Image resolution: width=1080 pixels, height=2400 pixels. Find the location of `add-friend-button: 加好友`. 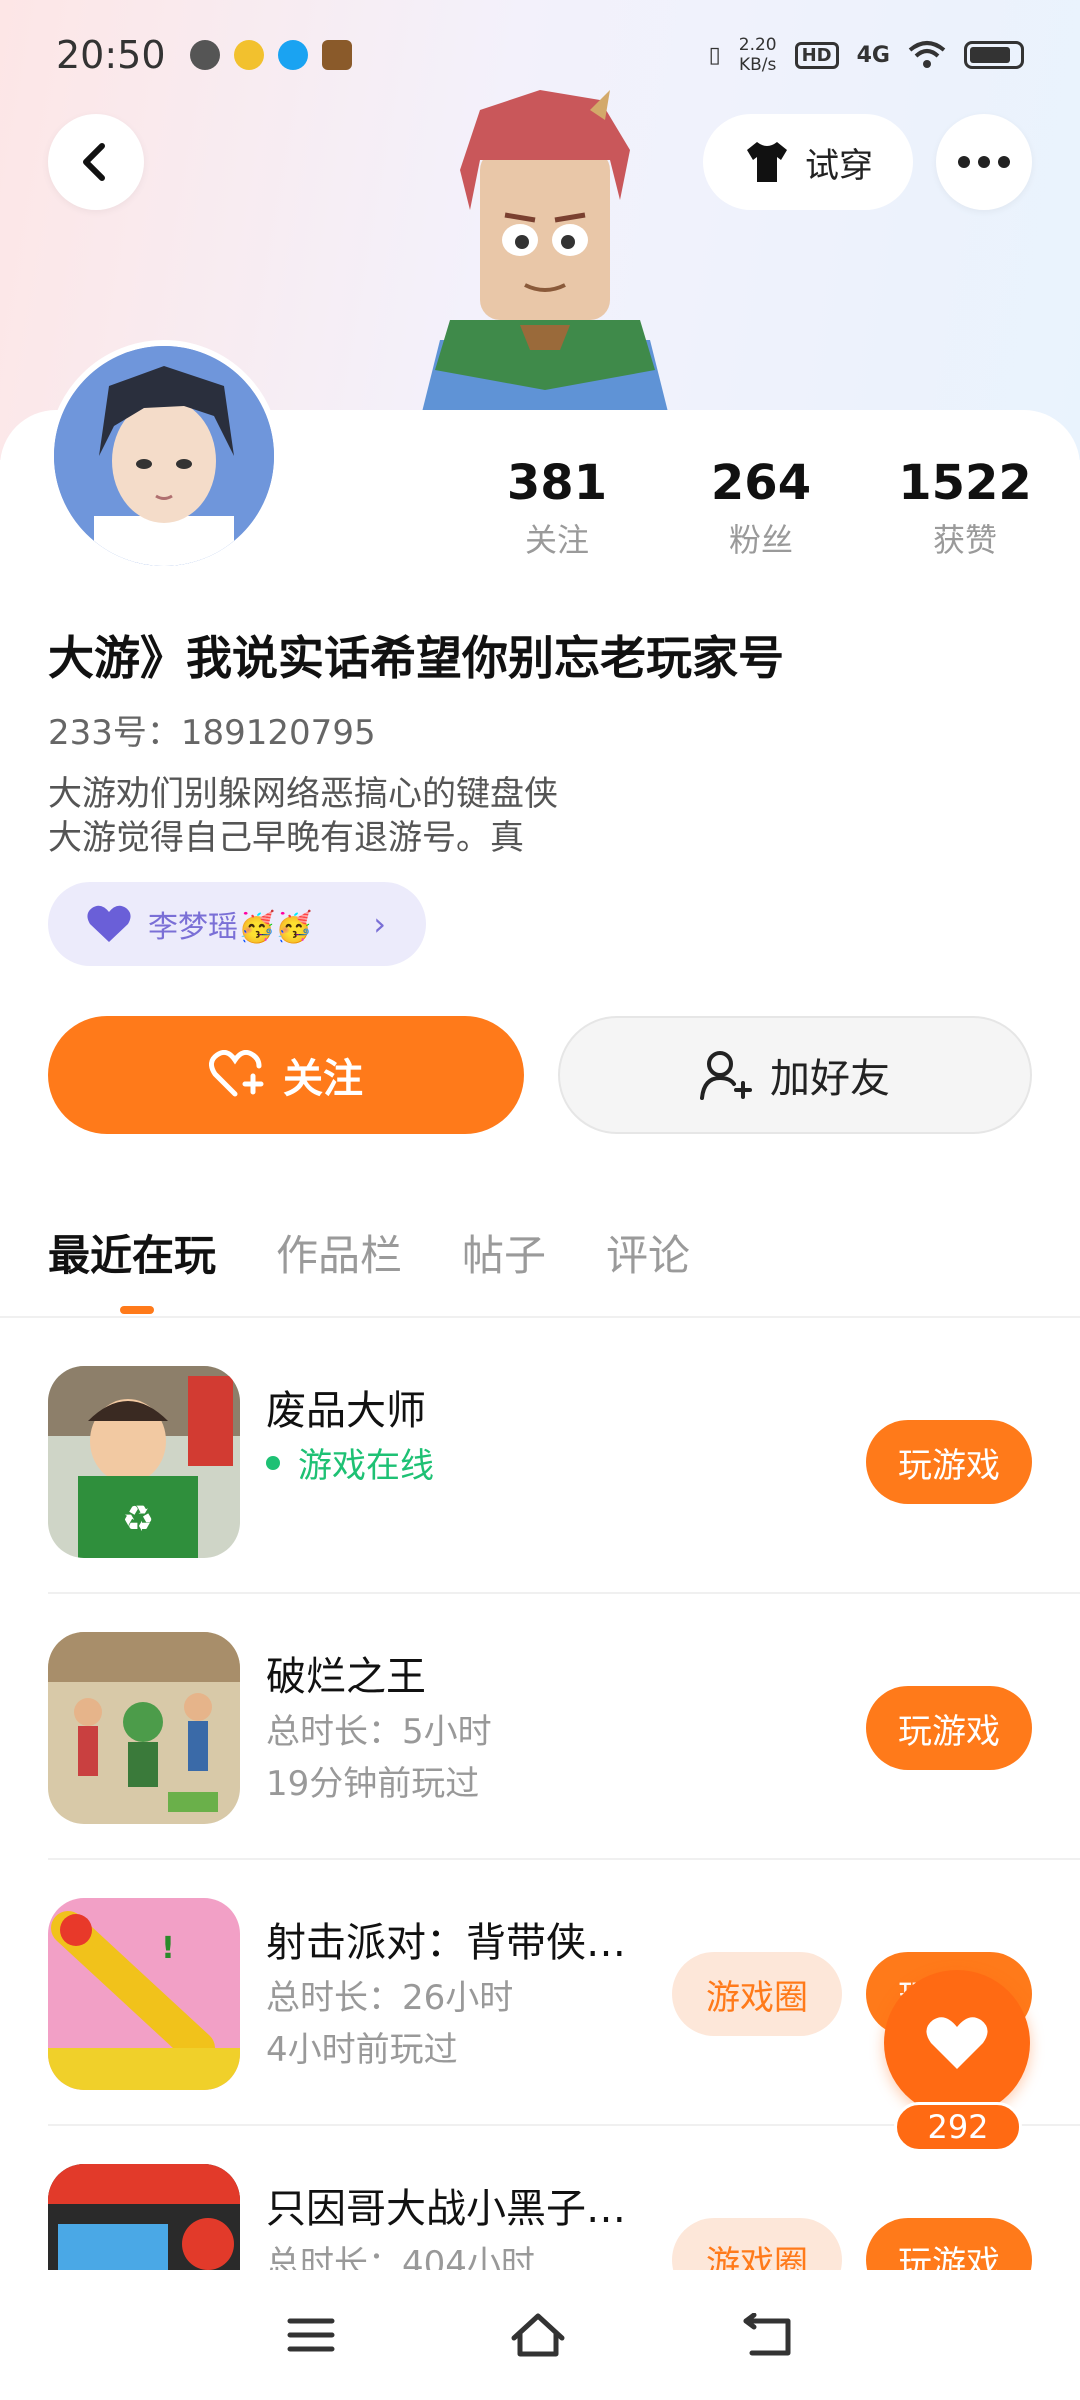

add-friend-button: 加好友 is located at coordinates (795, 1075).